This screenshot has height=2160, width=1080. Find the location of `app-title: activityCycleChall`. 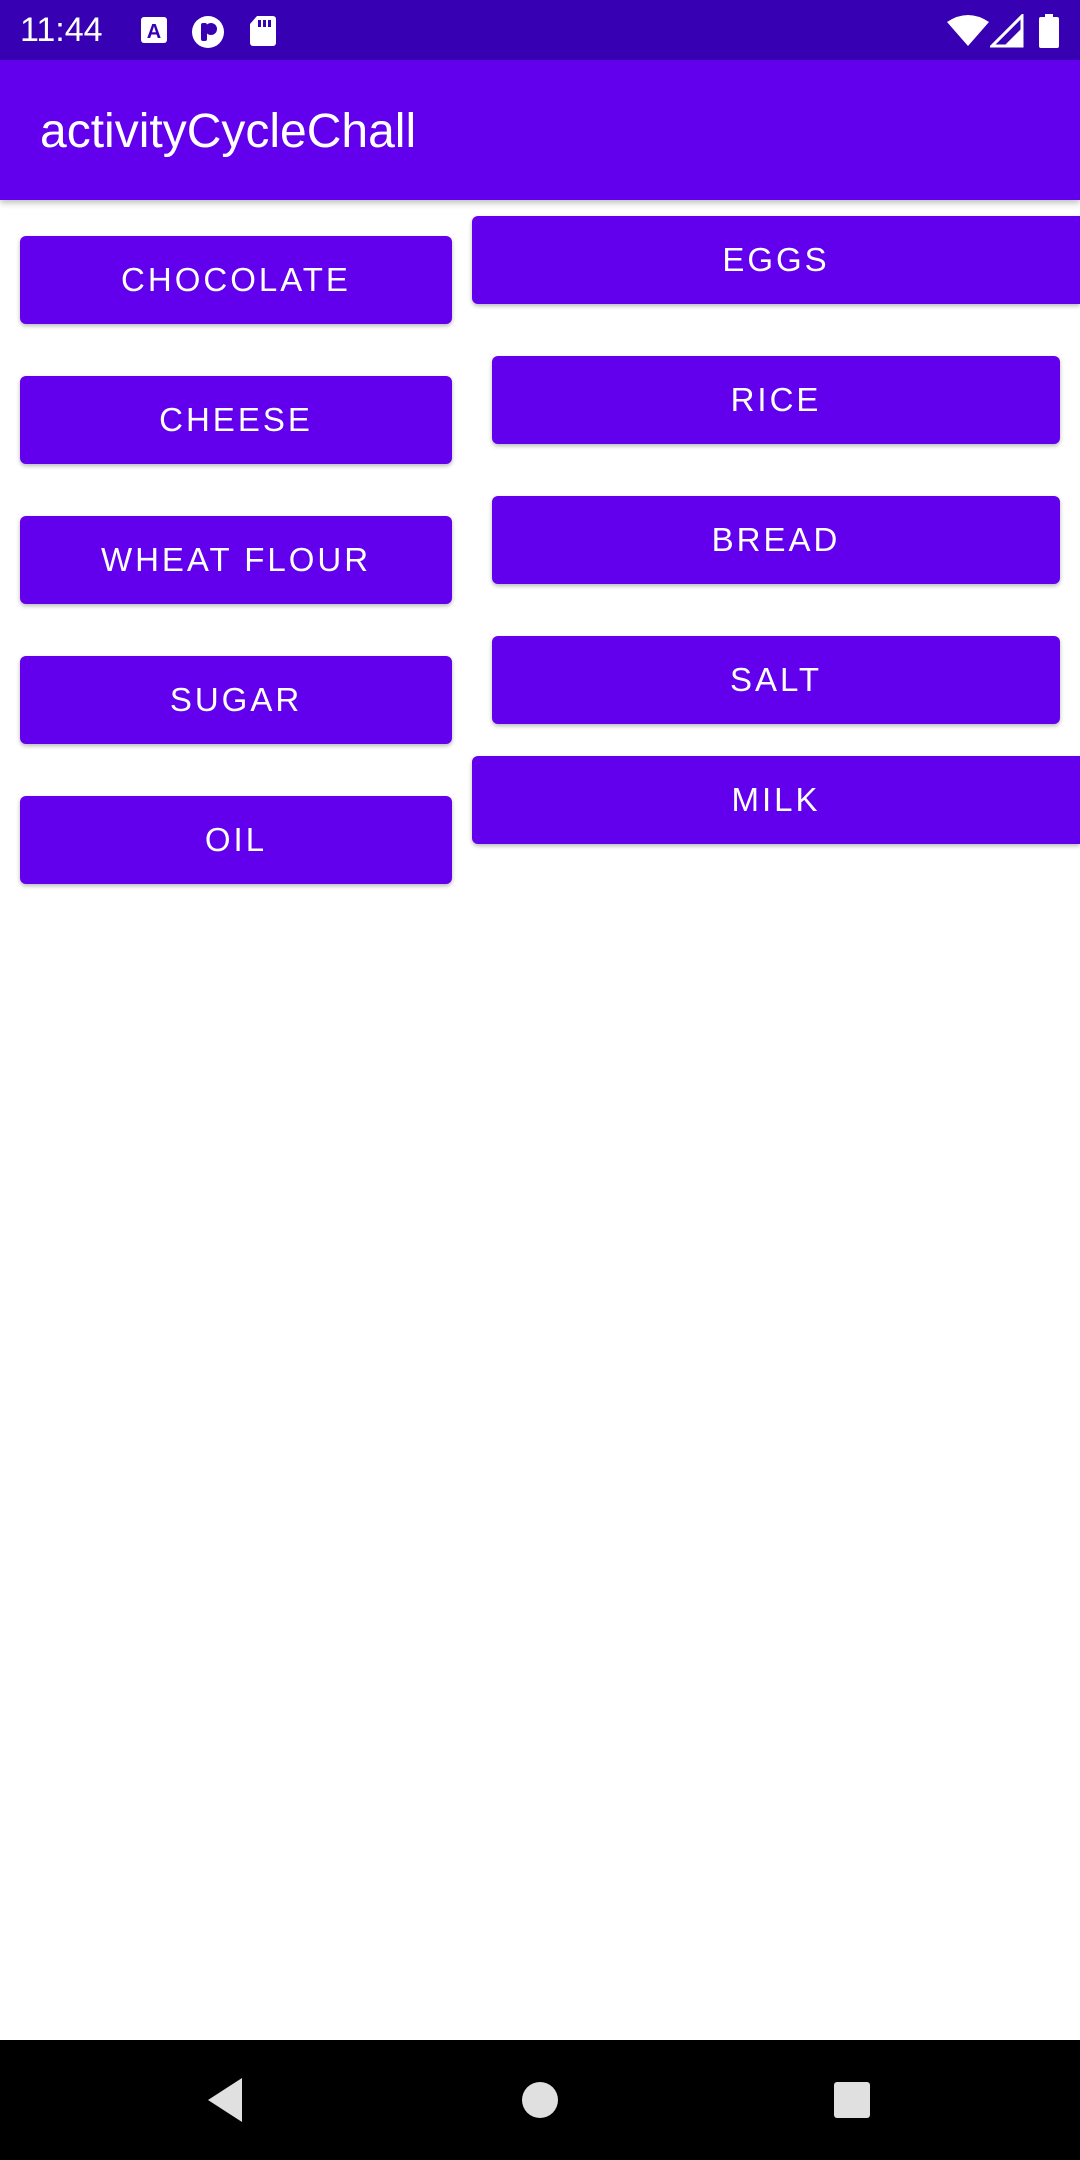

app-title: activityCycleChall is located at coordinates (228, 131).